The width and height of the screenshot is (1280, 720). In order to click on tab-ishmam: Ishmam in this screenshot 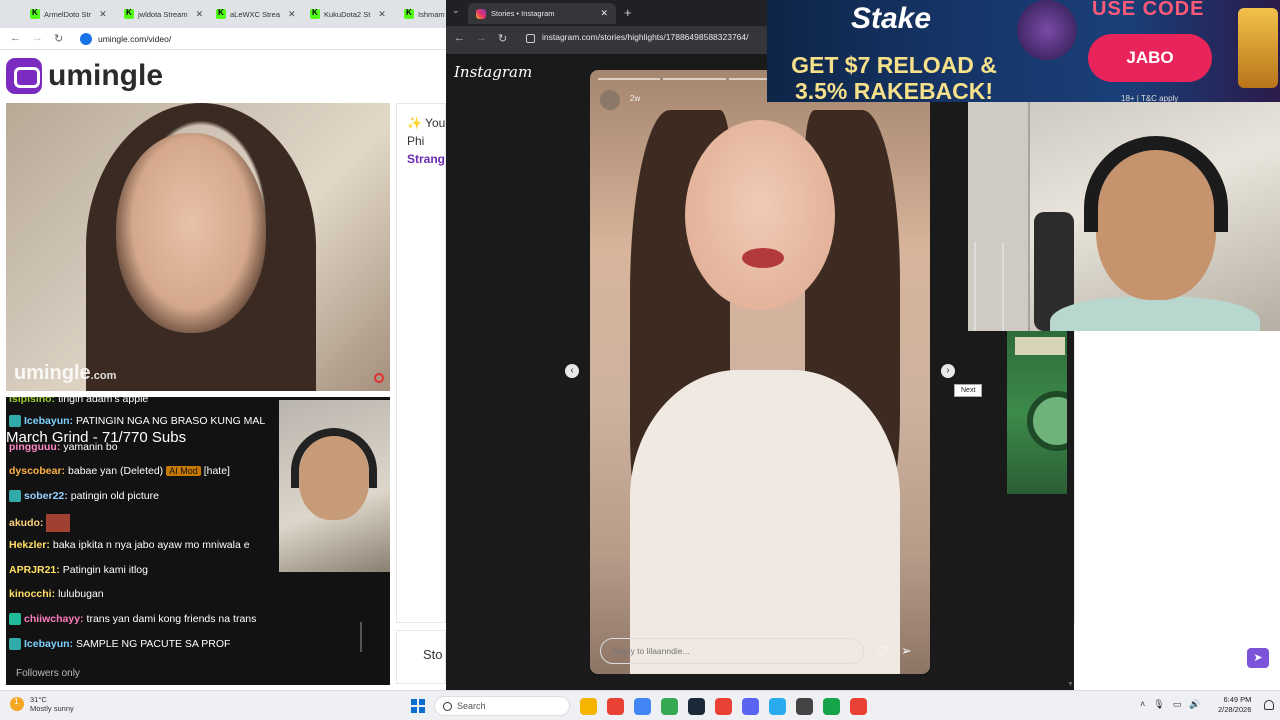, I will do `click(425, 14)`.